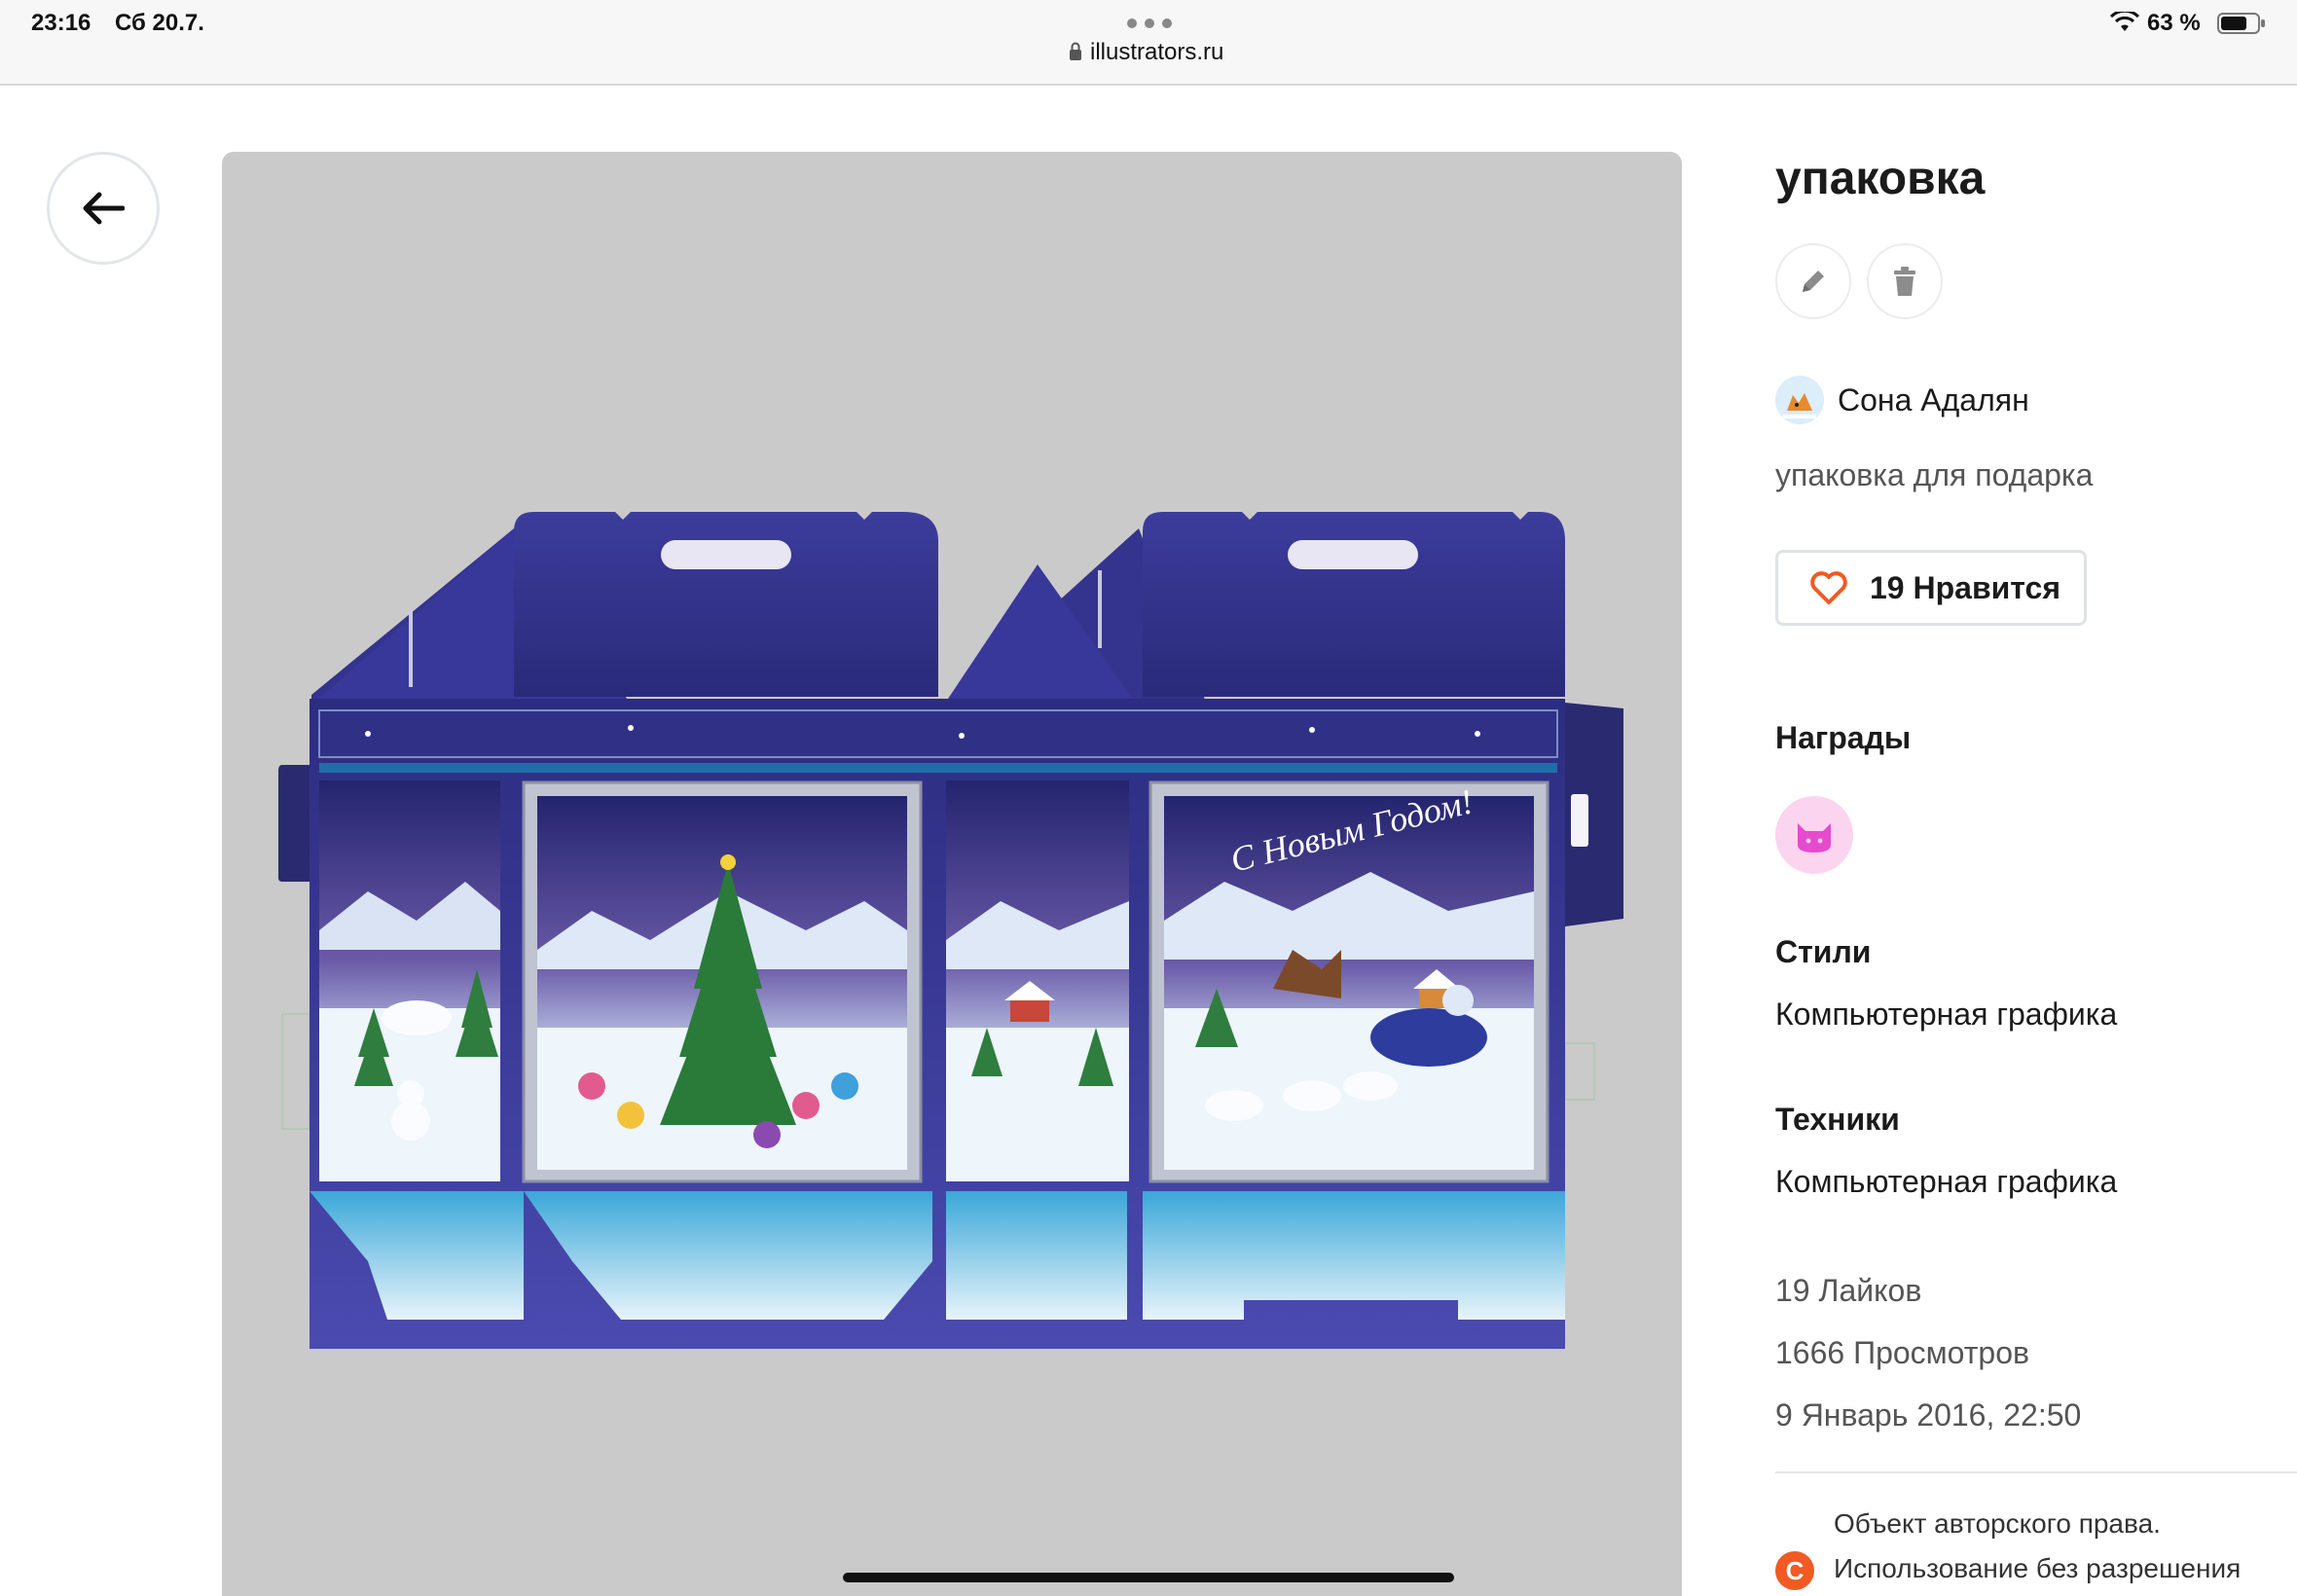  I want to click on pencil-icon, so click(1814, 281).